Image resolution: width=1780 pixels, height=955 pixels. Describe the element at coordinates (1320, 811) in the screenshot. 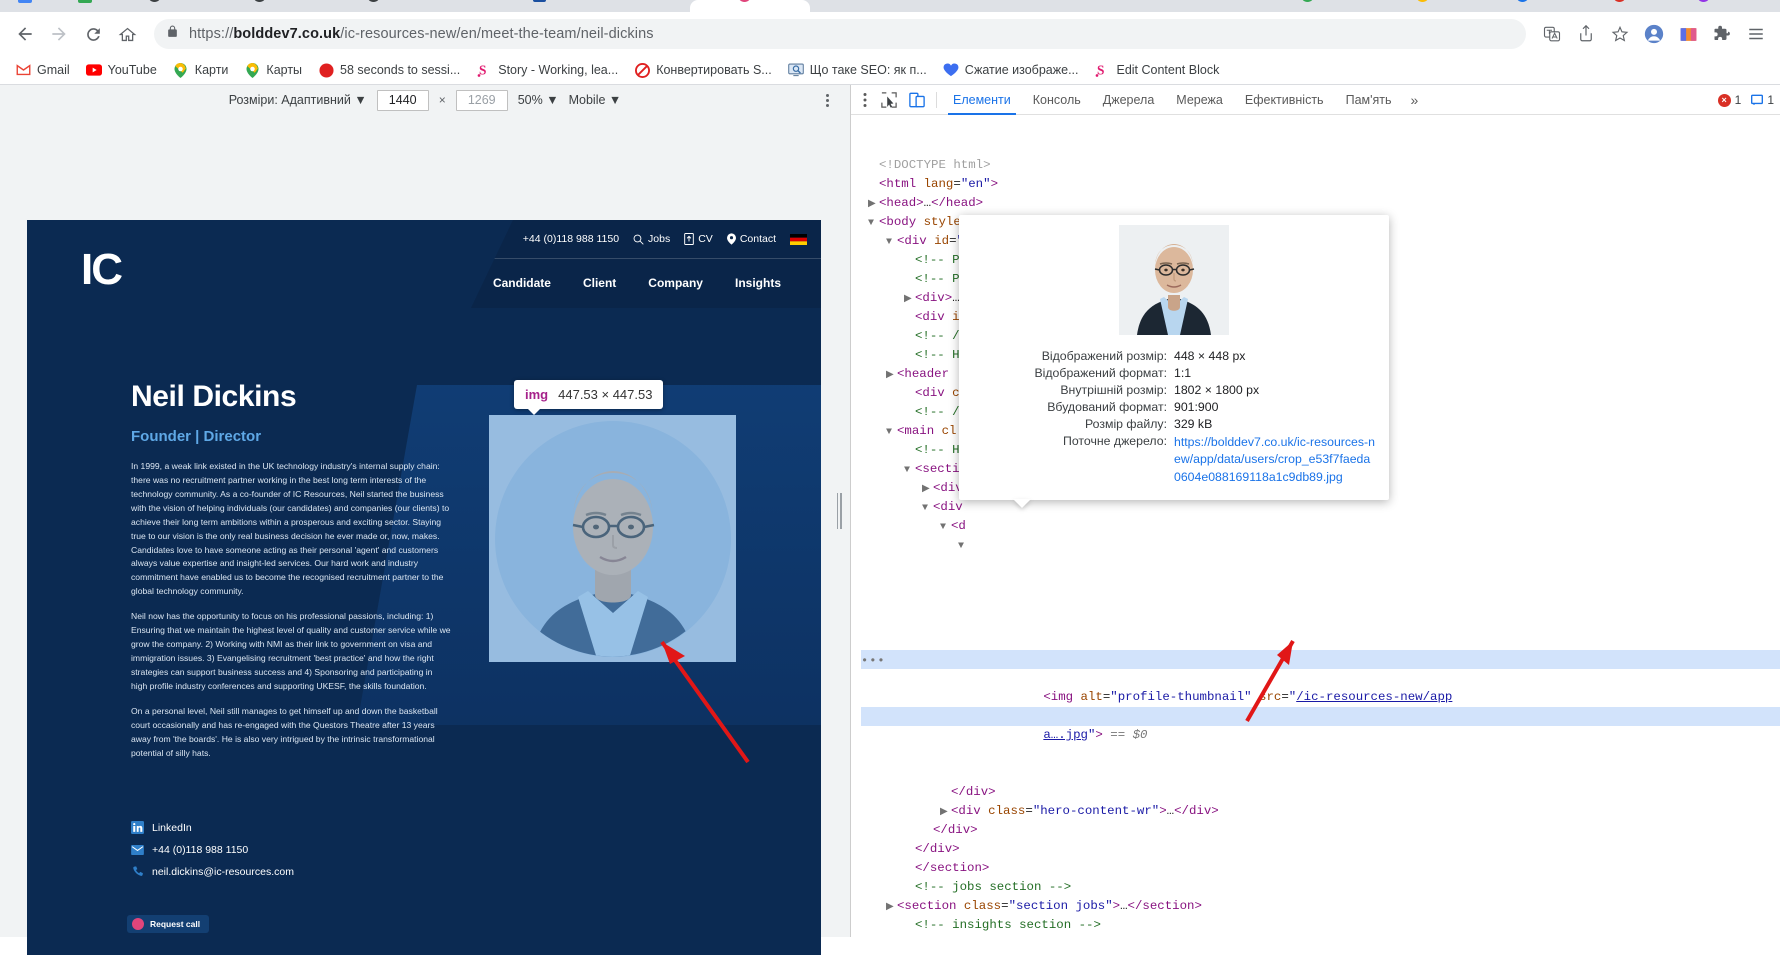

I see `dom-line: ▶ <div class="hero-content-wr">…</div>` at that location.